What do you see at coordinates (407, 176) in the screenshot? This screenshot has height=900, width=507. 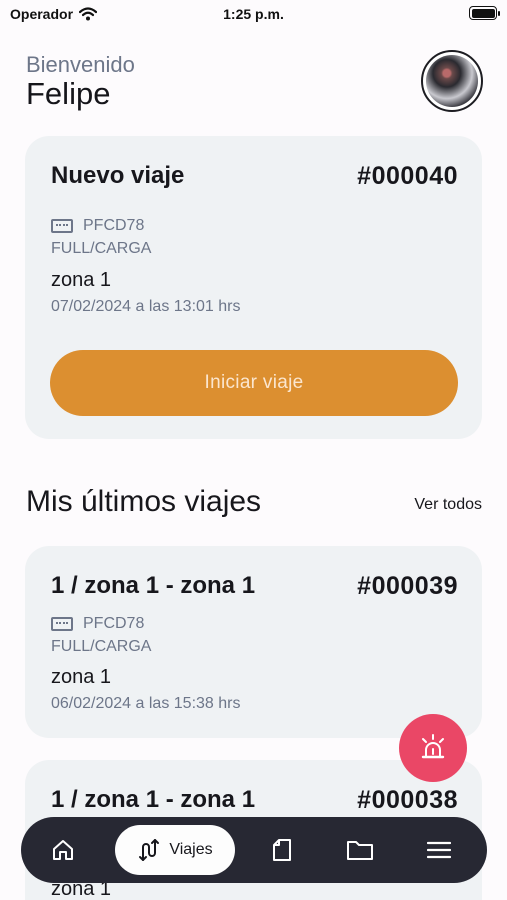 I see `new-trip-code: #000040` at bounding box center [407, 176].